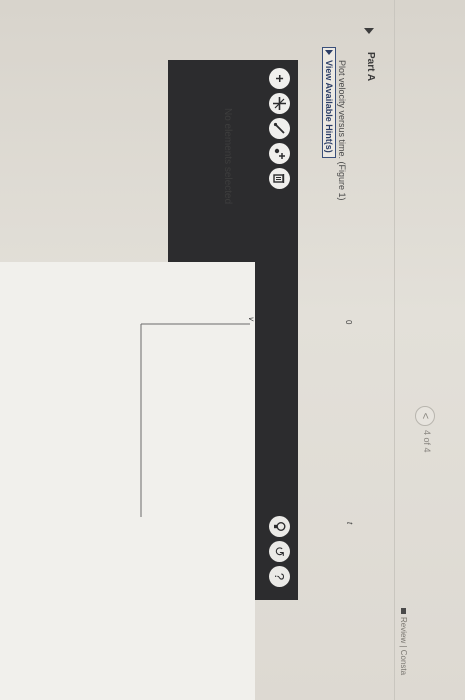  Describe the element at coordinates (427, 441) in the screenshot. I see `page-counter: 4 of 4` at that location.